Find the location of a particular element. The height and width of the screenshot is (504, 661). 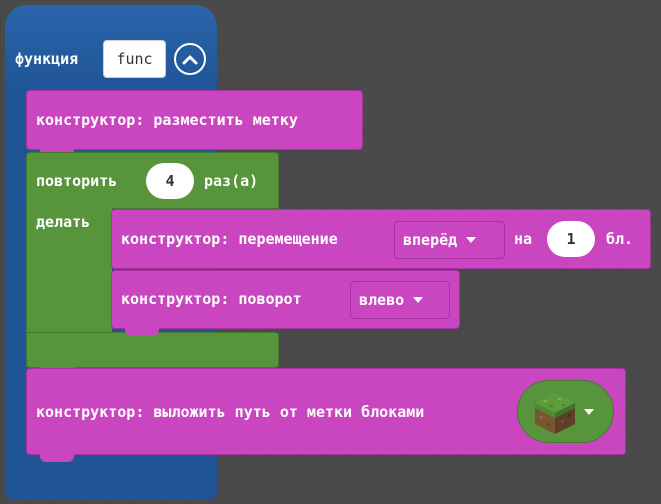

turn-direction-dropdown: влево is located at coordinates (400, 300).